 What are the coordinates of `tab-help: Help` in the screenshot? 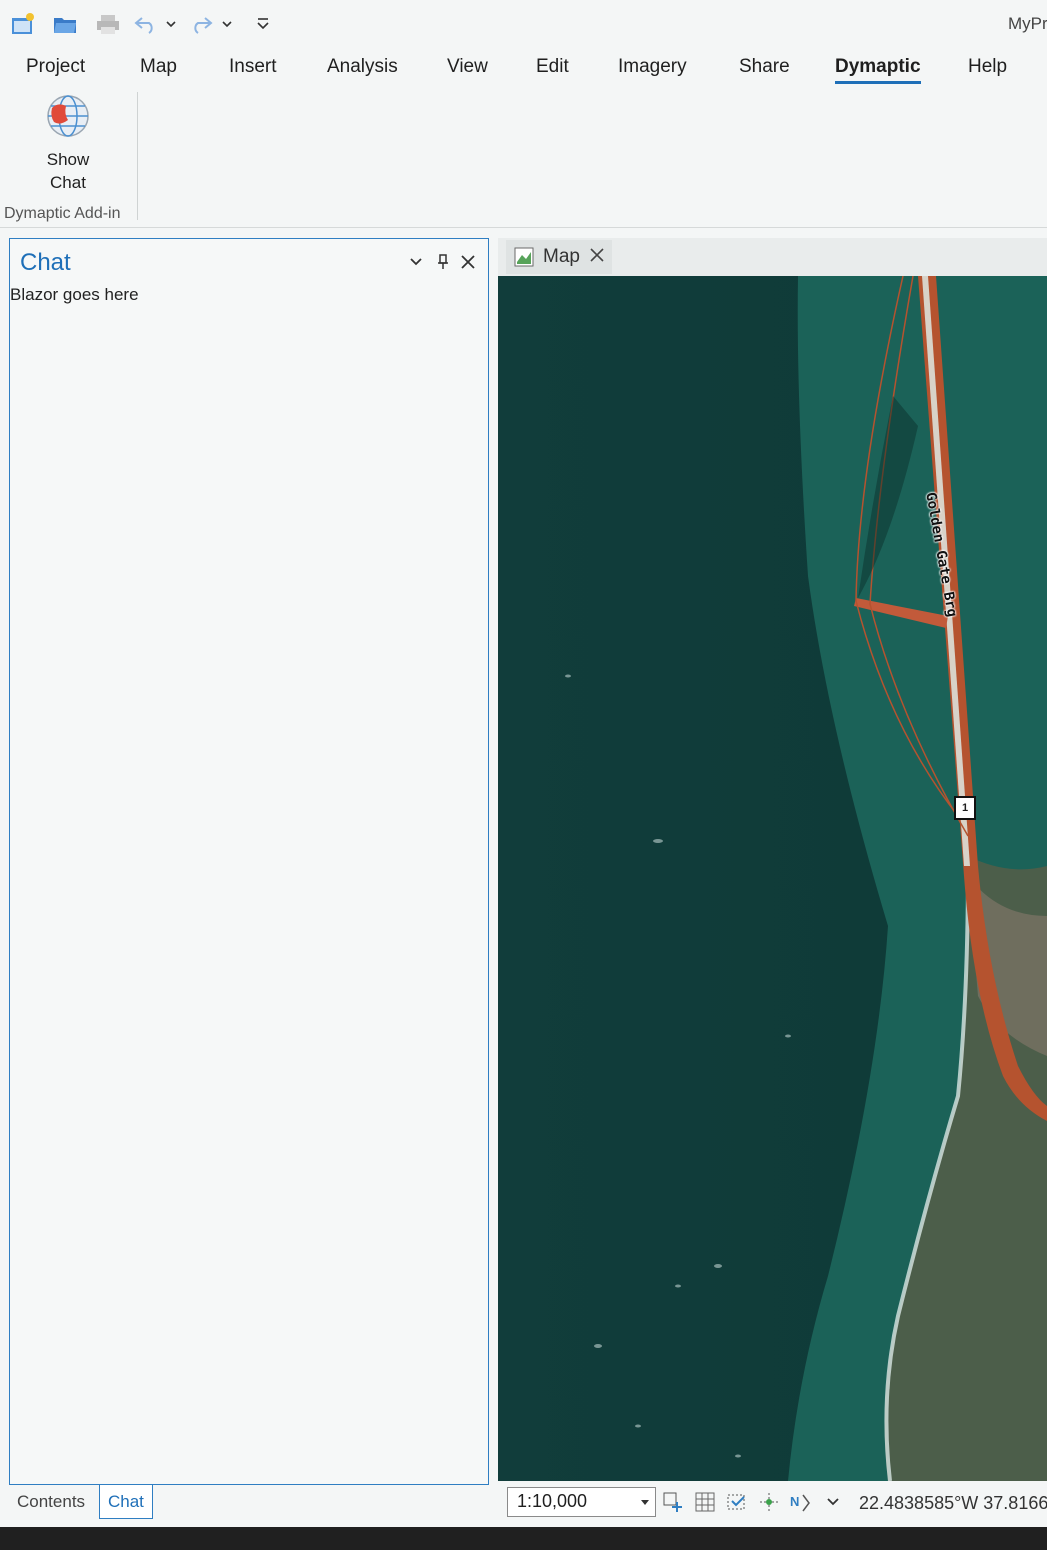 It's located at (987, 67).